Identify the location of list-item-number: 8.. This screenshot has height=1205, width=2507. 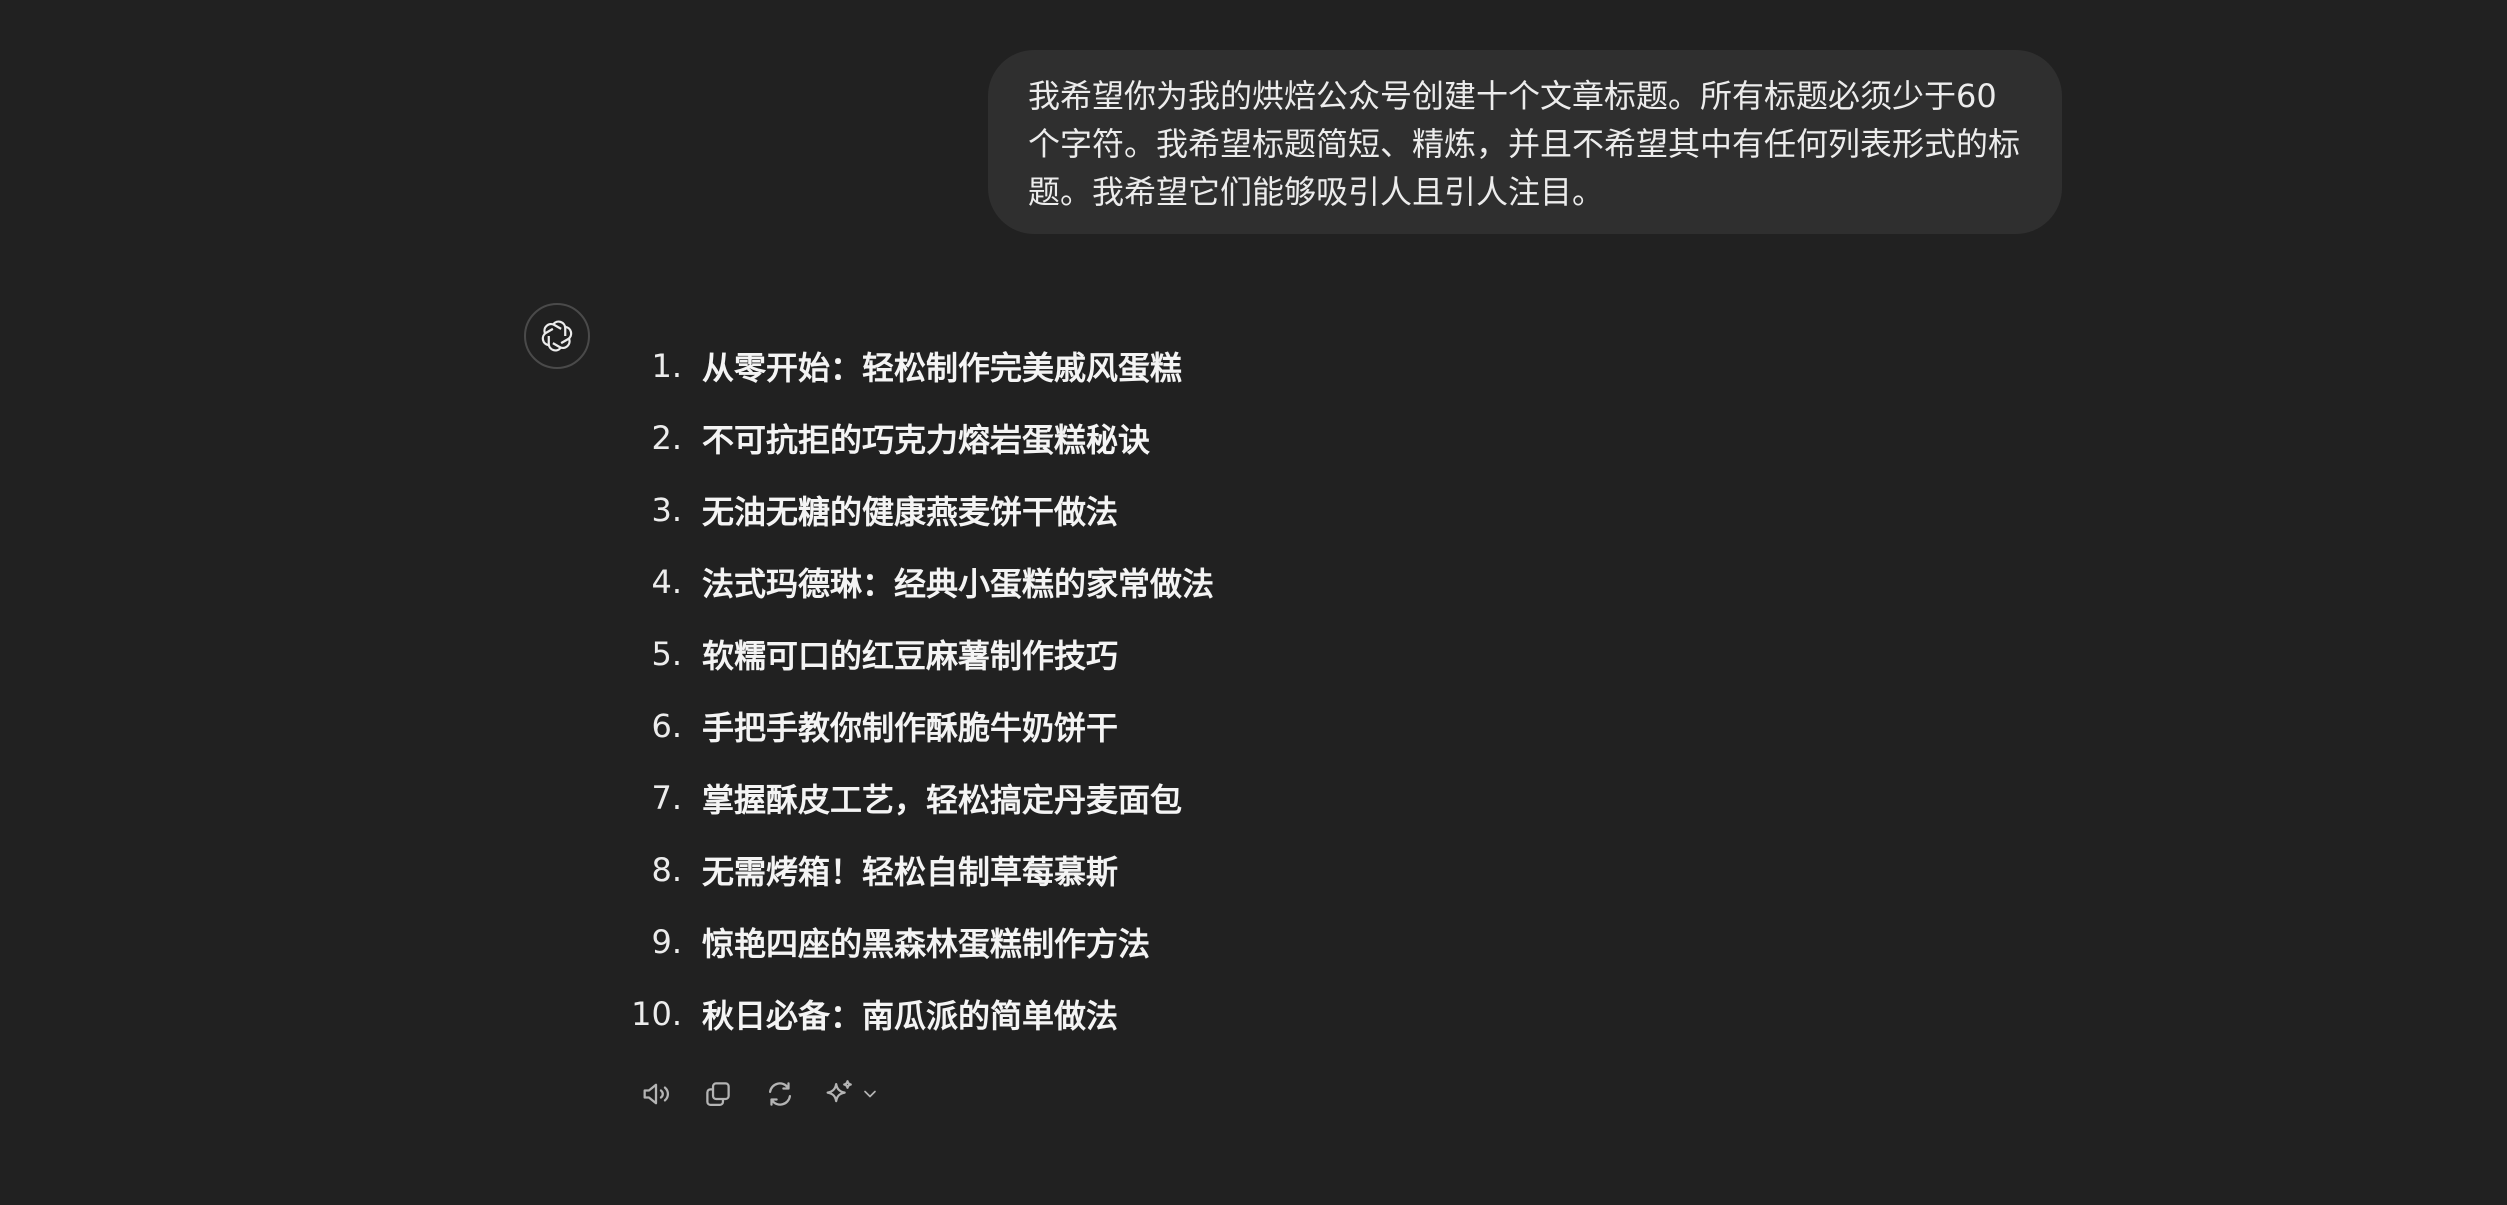
(666, 870).